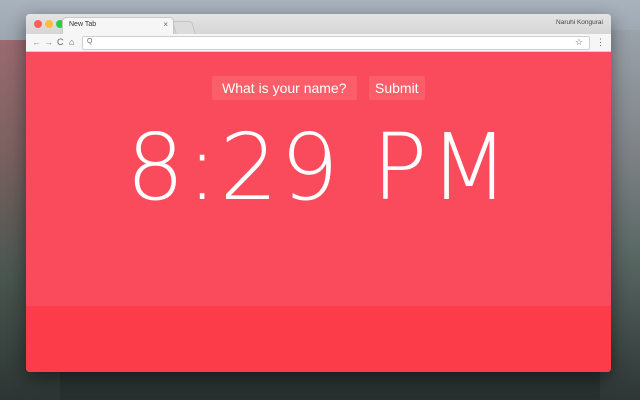 Image resolution: width=640 pixels, height=400 pixels. I want to click on bookmark-star-icon: ☆, so click(579, 42).